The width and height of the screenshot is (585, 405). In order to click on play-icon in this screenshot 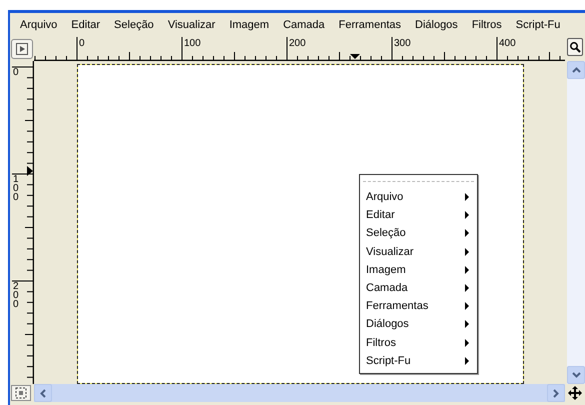, I will do `click(22, 49)`.